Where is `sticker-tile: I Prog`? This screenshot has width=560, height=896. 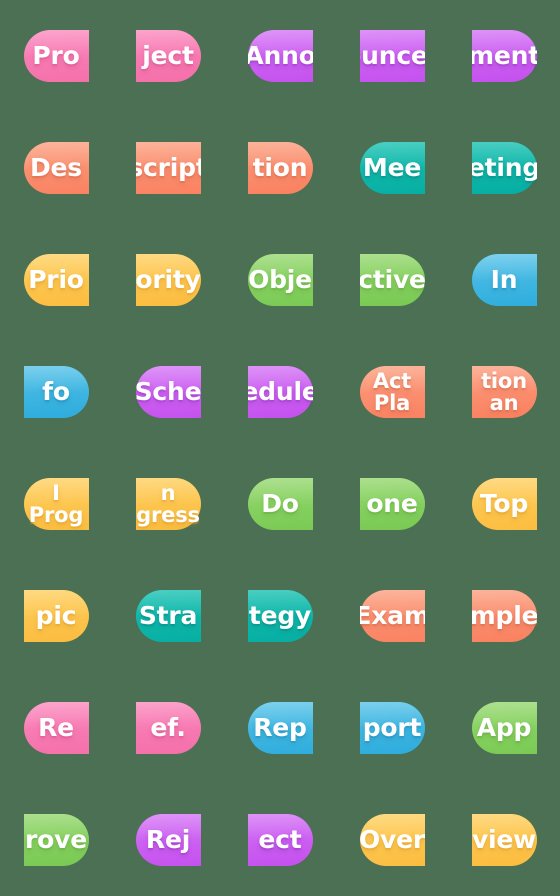
sticker-tile: I Prog is located at coordinates (56, 504).